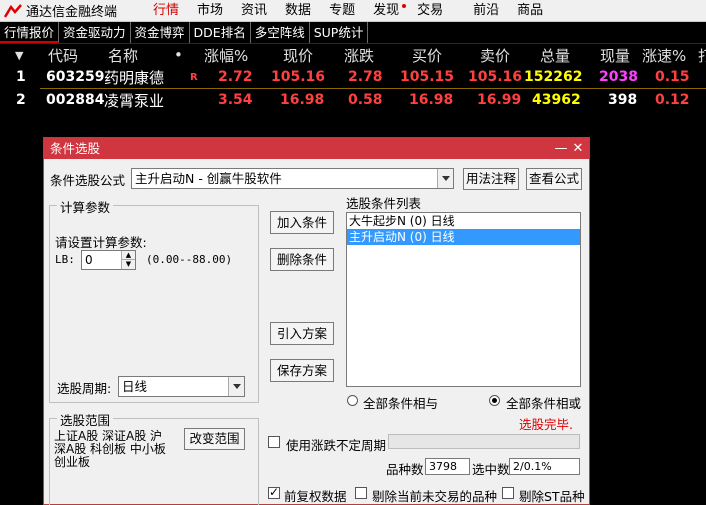 This screenshot has width=706, height=505. I want to click on adjust-label: 前复权数据, so click(315, 496).